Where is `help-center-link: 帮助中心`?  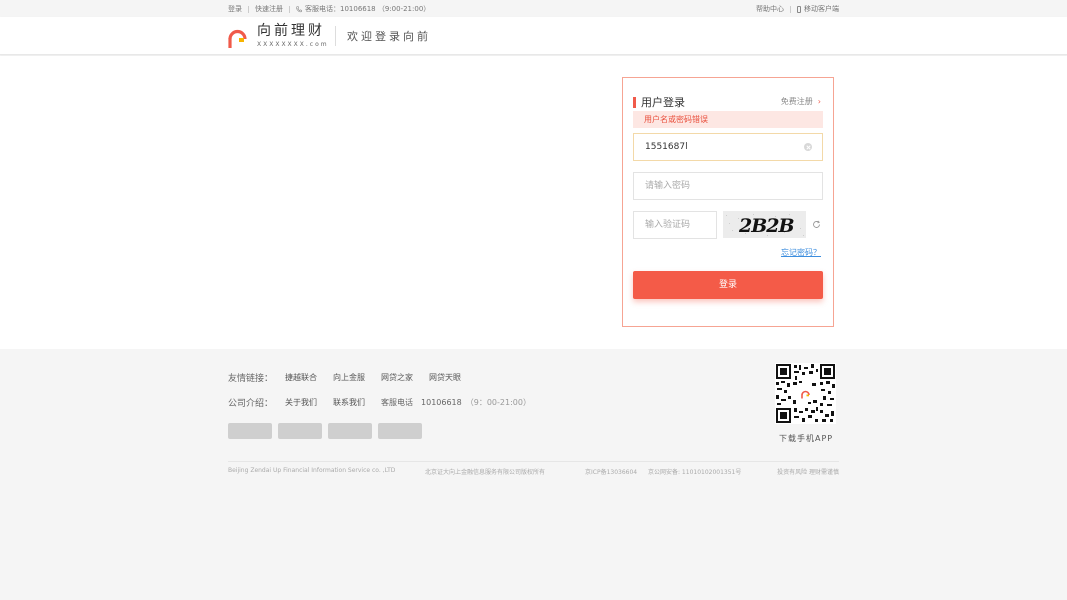
help-center-link: 帮助中心 is located at coordinates (770, 9).